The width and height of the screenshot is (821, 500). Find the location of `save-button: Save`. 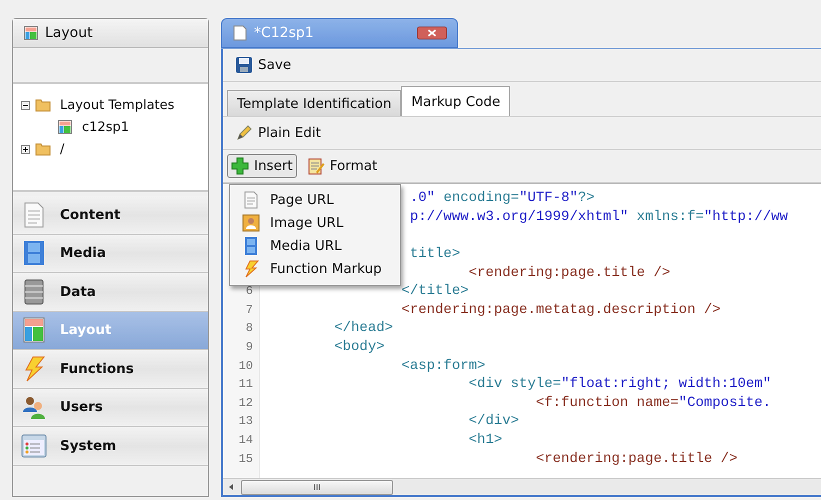

save-button: Save is located at coordinates (263, 65).